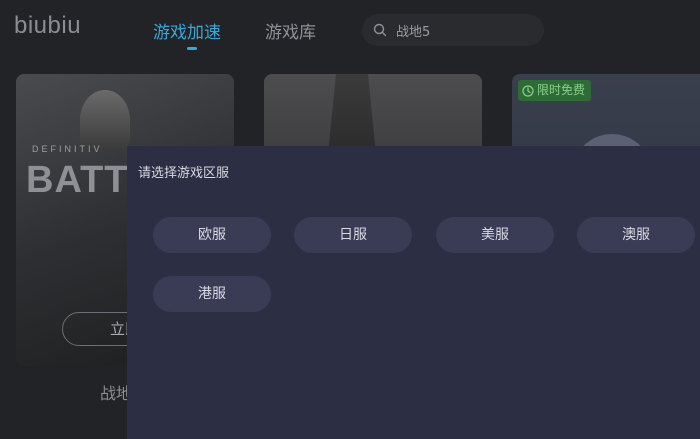  I want to click on region-button-au: 澳服, so click(636, 235).